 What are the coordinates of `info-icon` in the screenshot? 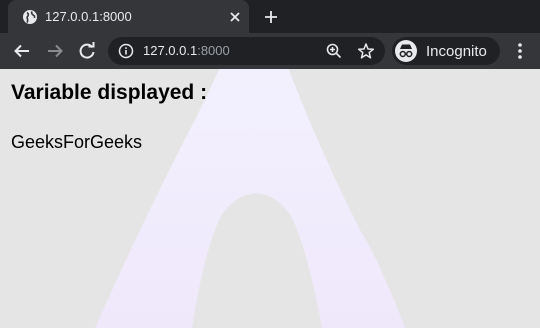 It's located at (126, 51).